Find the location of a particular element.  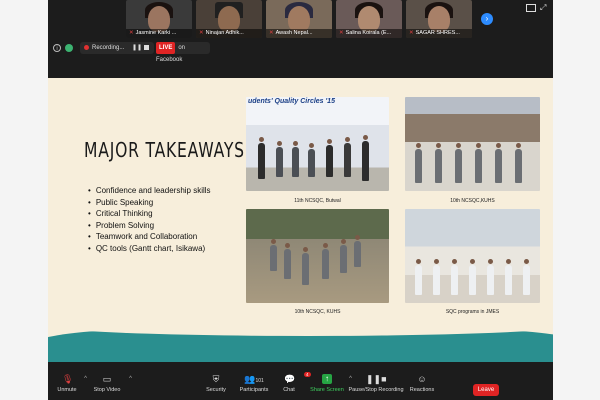

stop-video-button: ▭ Stop Video ^ is located at coordinates (111, 383).